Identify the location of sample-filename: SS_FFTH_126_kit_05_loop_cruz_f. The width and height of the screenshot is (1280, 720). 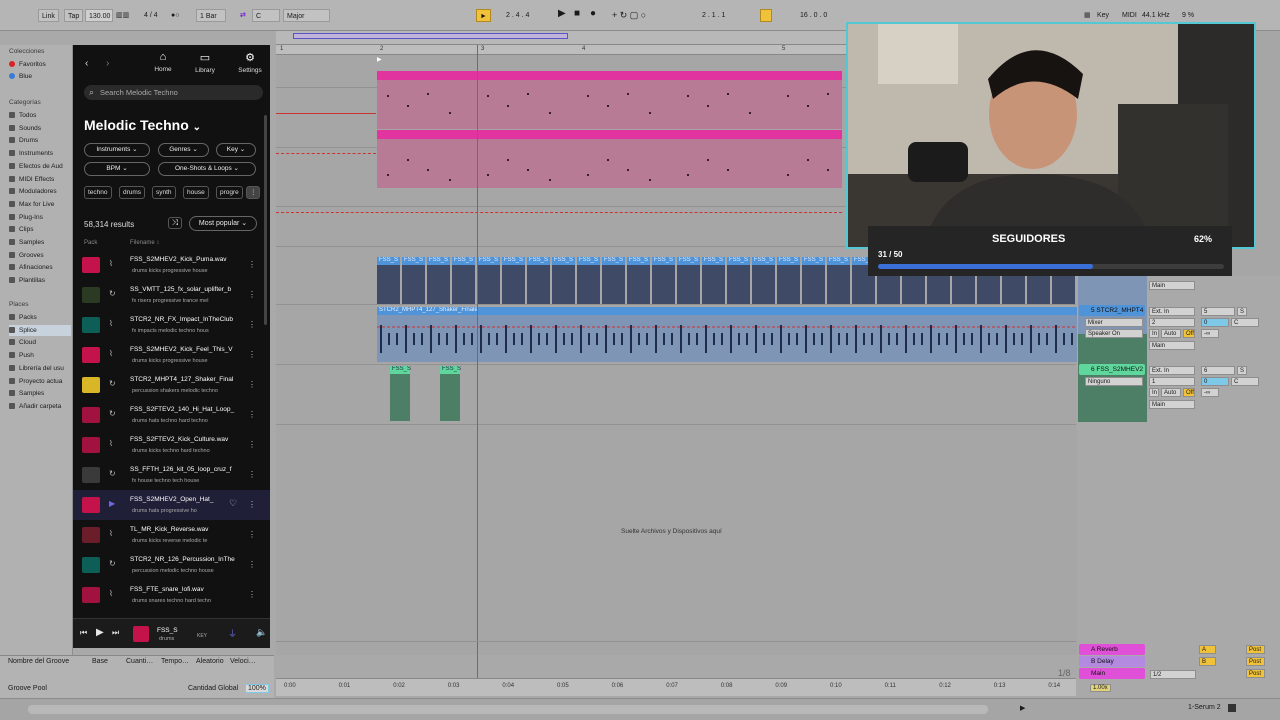
(184, 469).